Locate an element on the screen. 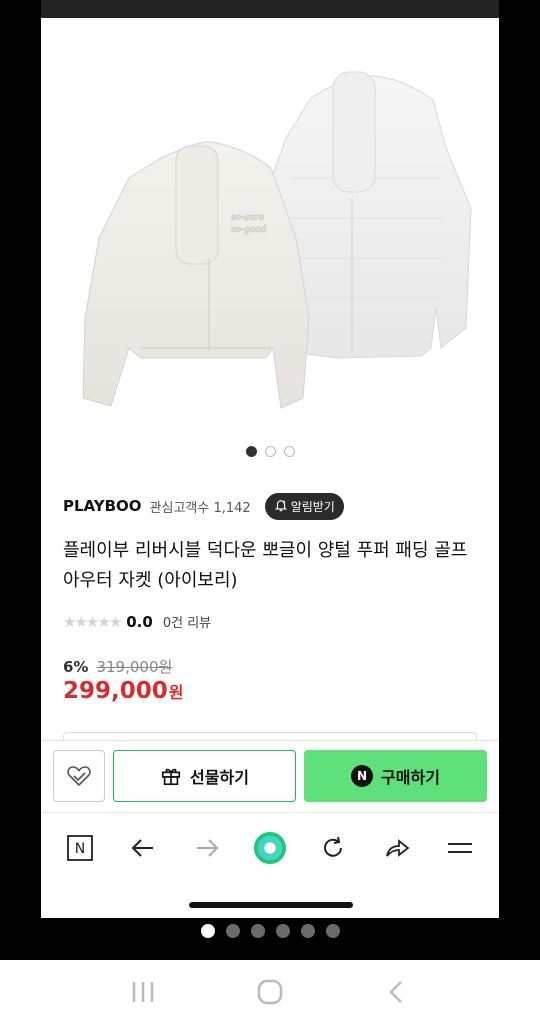  discount-rate: 6% is located at coordinates (76, 666).